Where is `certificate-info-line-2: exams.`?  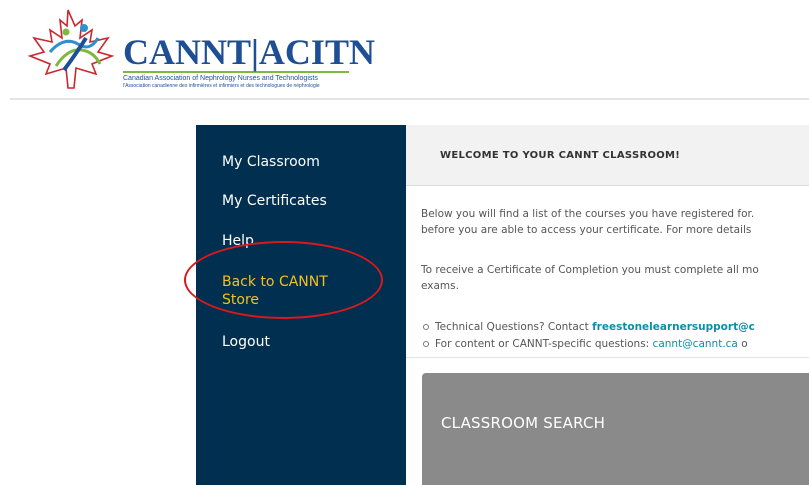
certificate-info-line-2: exams. is located at coordinates (440, 286).